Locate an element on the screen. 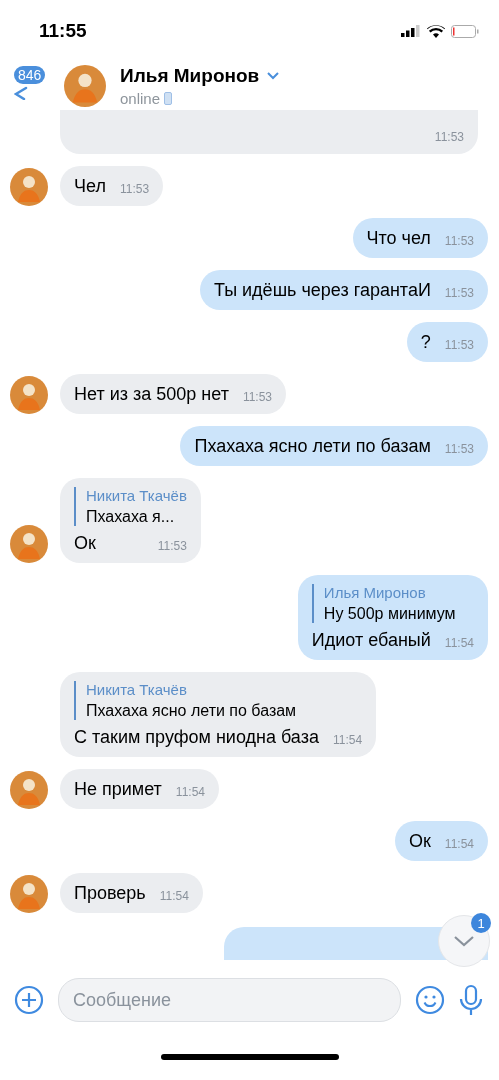 This screenshot has height=1080, width=499. reply-text: Пхахаха ясно лети по базам is located at coordinates (192, 711).